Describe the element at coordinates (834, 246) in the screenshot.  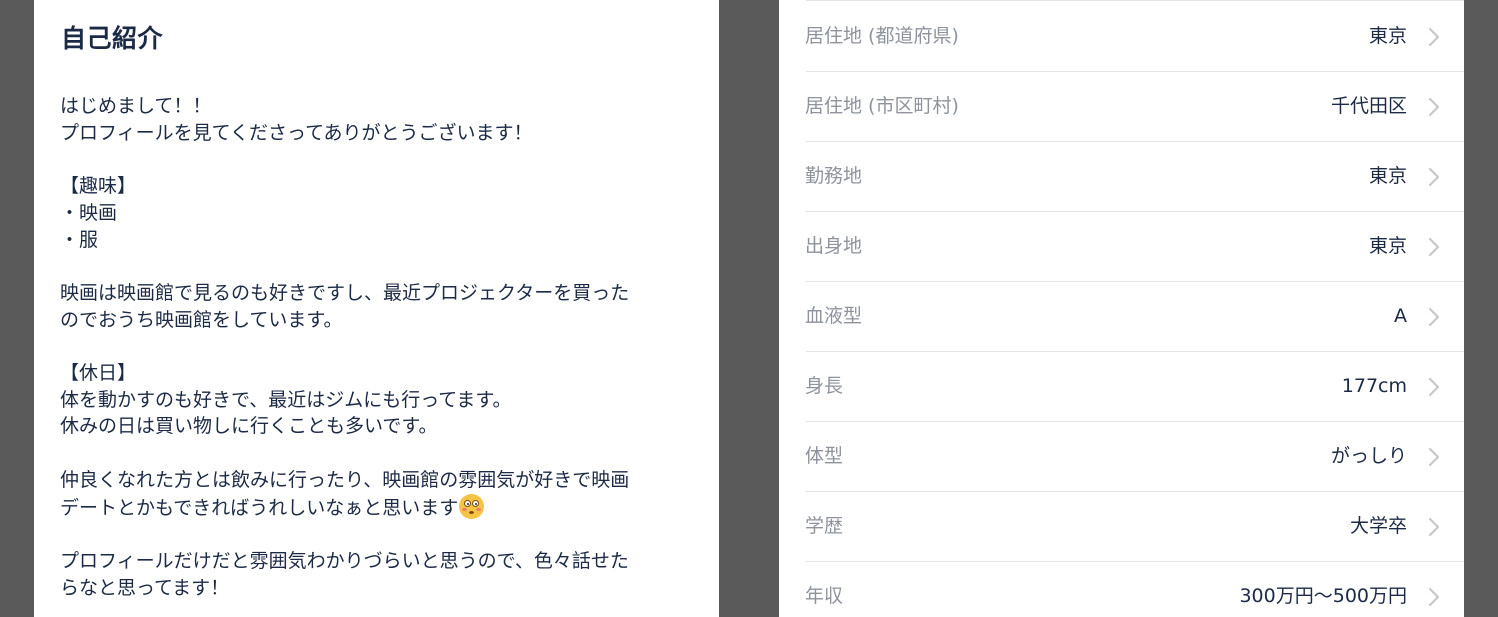
I see `profile-row-label: 出身地` at that location.